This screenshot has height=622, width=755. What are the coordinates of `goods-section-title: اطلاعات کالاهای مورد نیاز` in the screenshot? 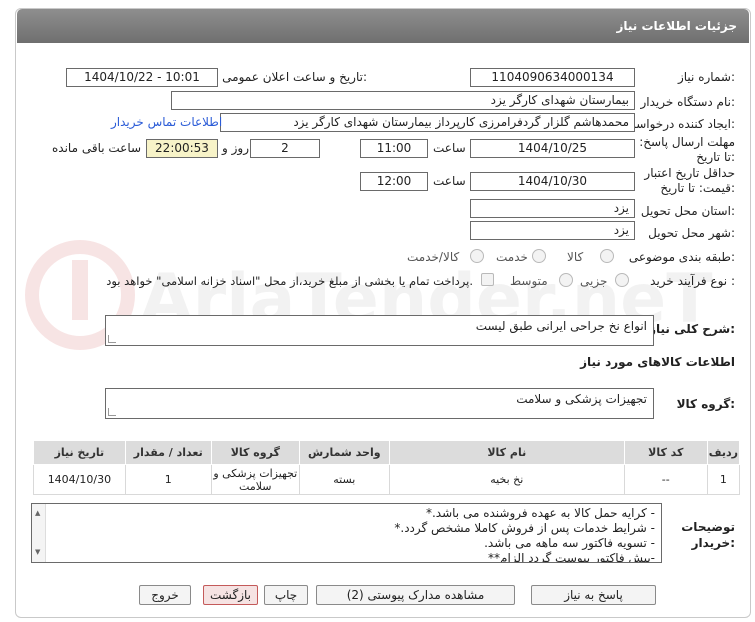 It's located at (657, 362).